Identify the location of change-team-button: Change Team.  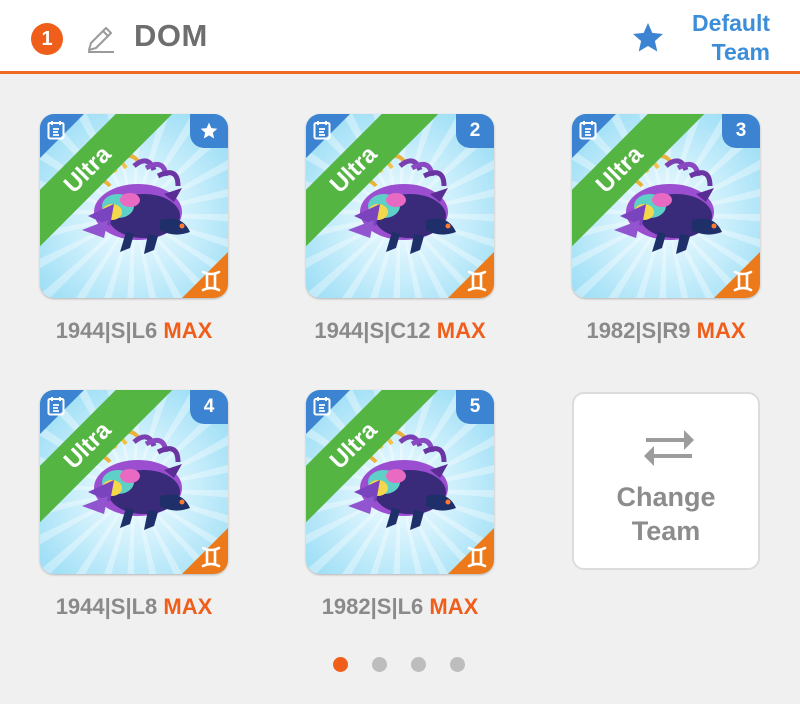
(666, 481).